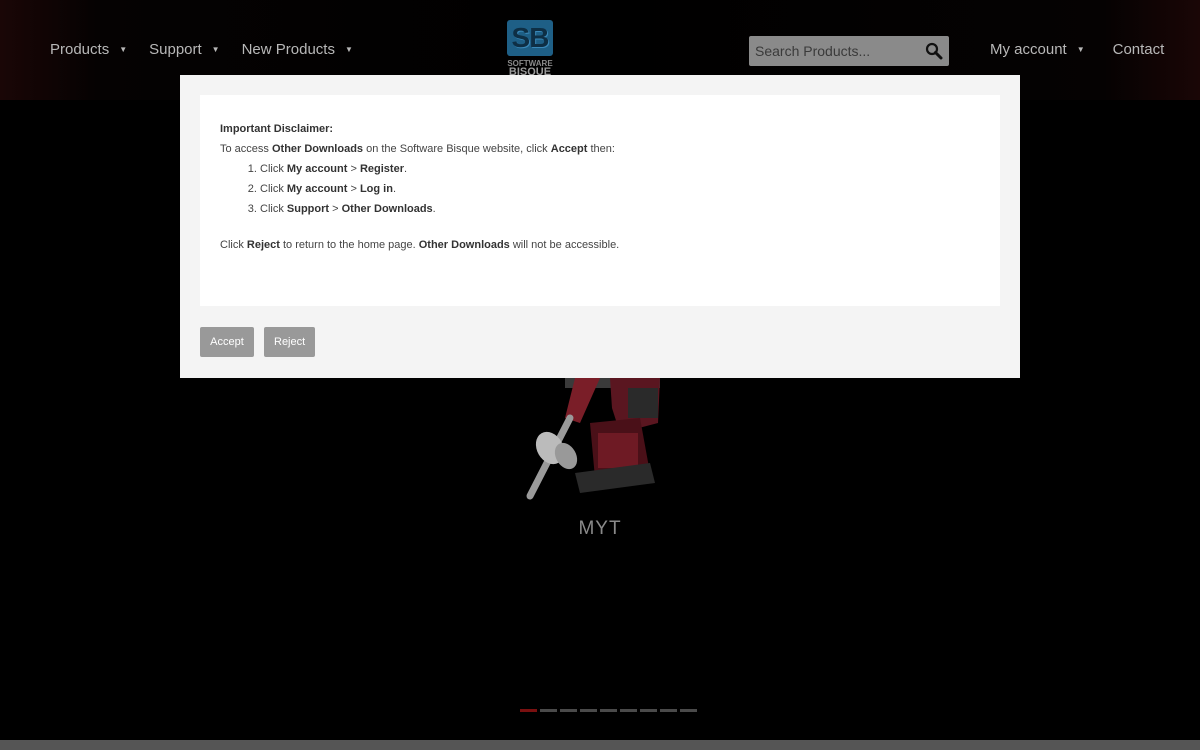  I want to click on text: on the Software Bisque website, click, so click(457, 149).